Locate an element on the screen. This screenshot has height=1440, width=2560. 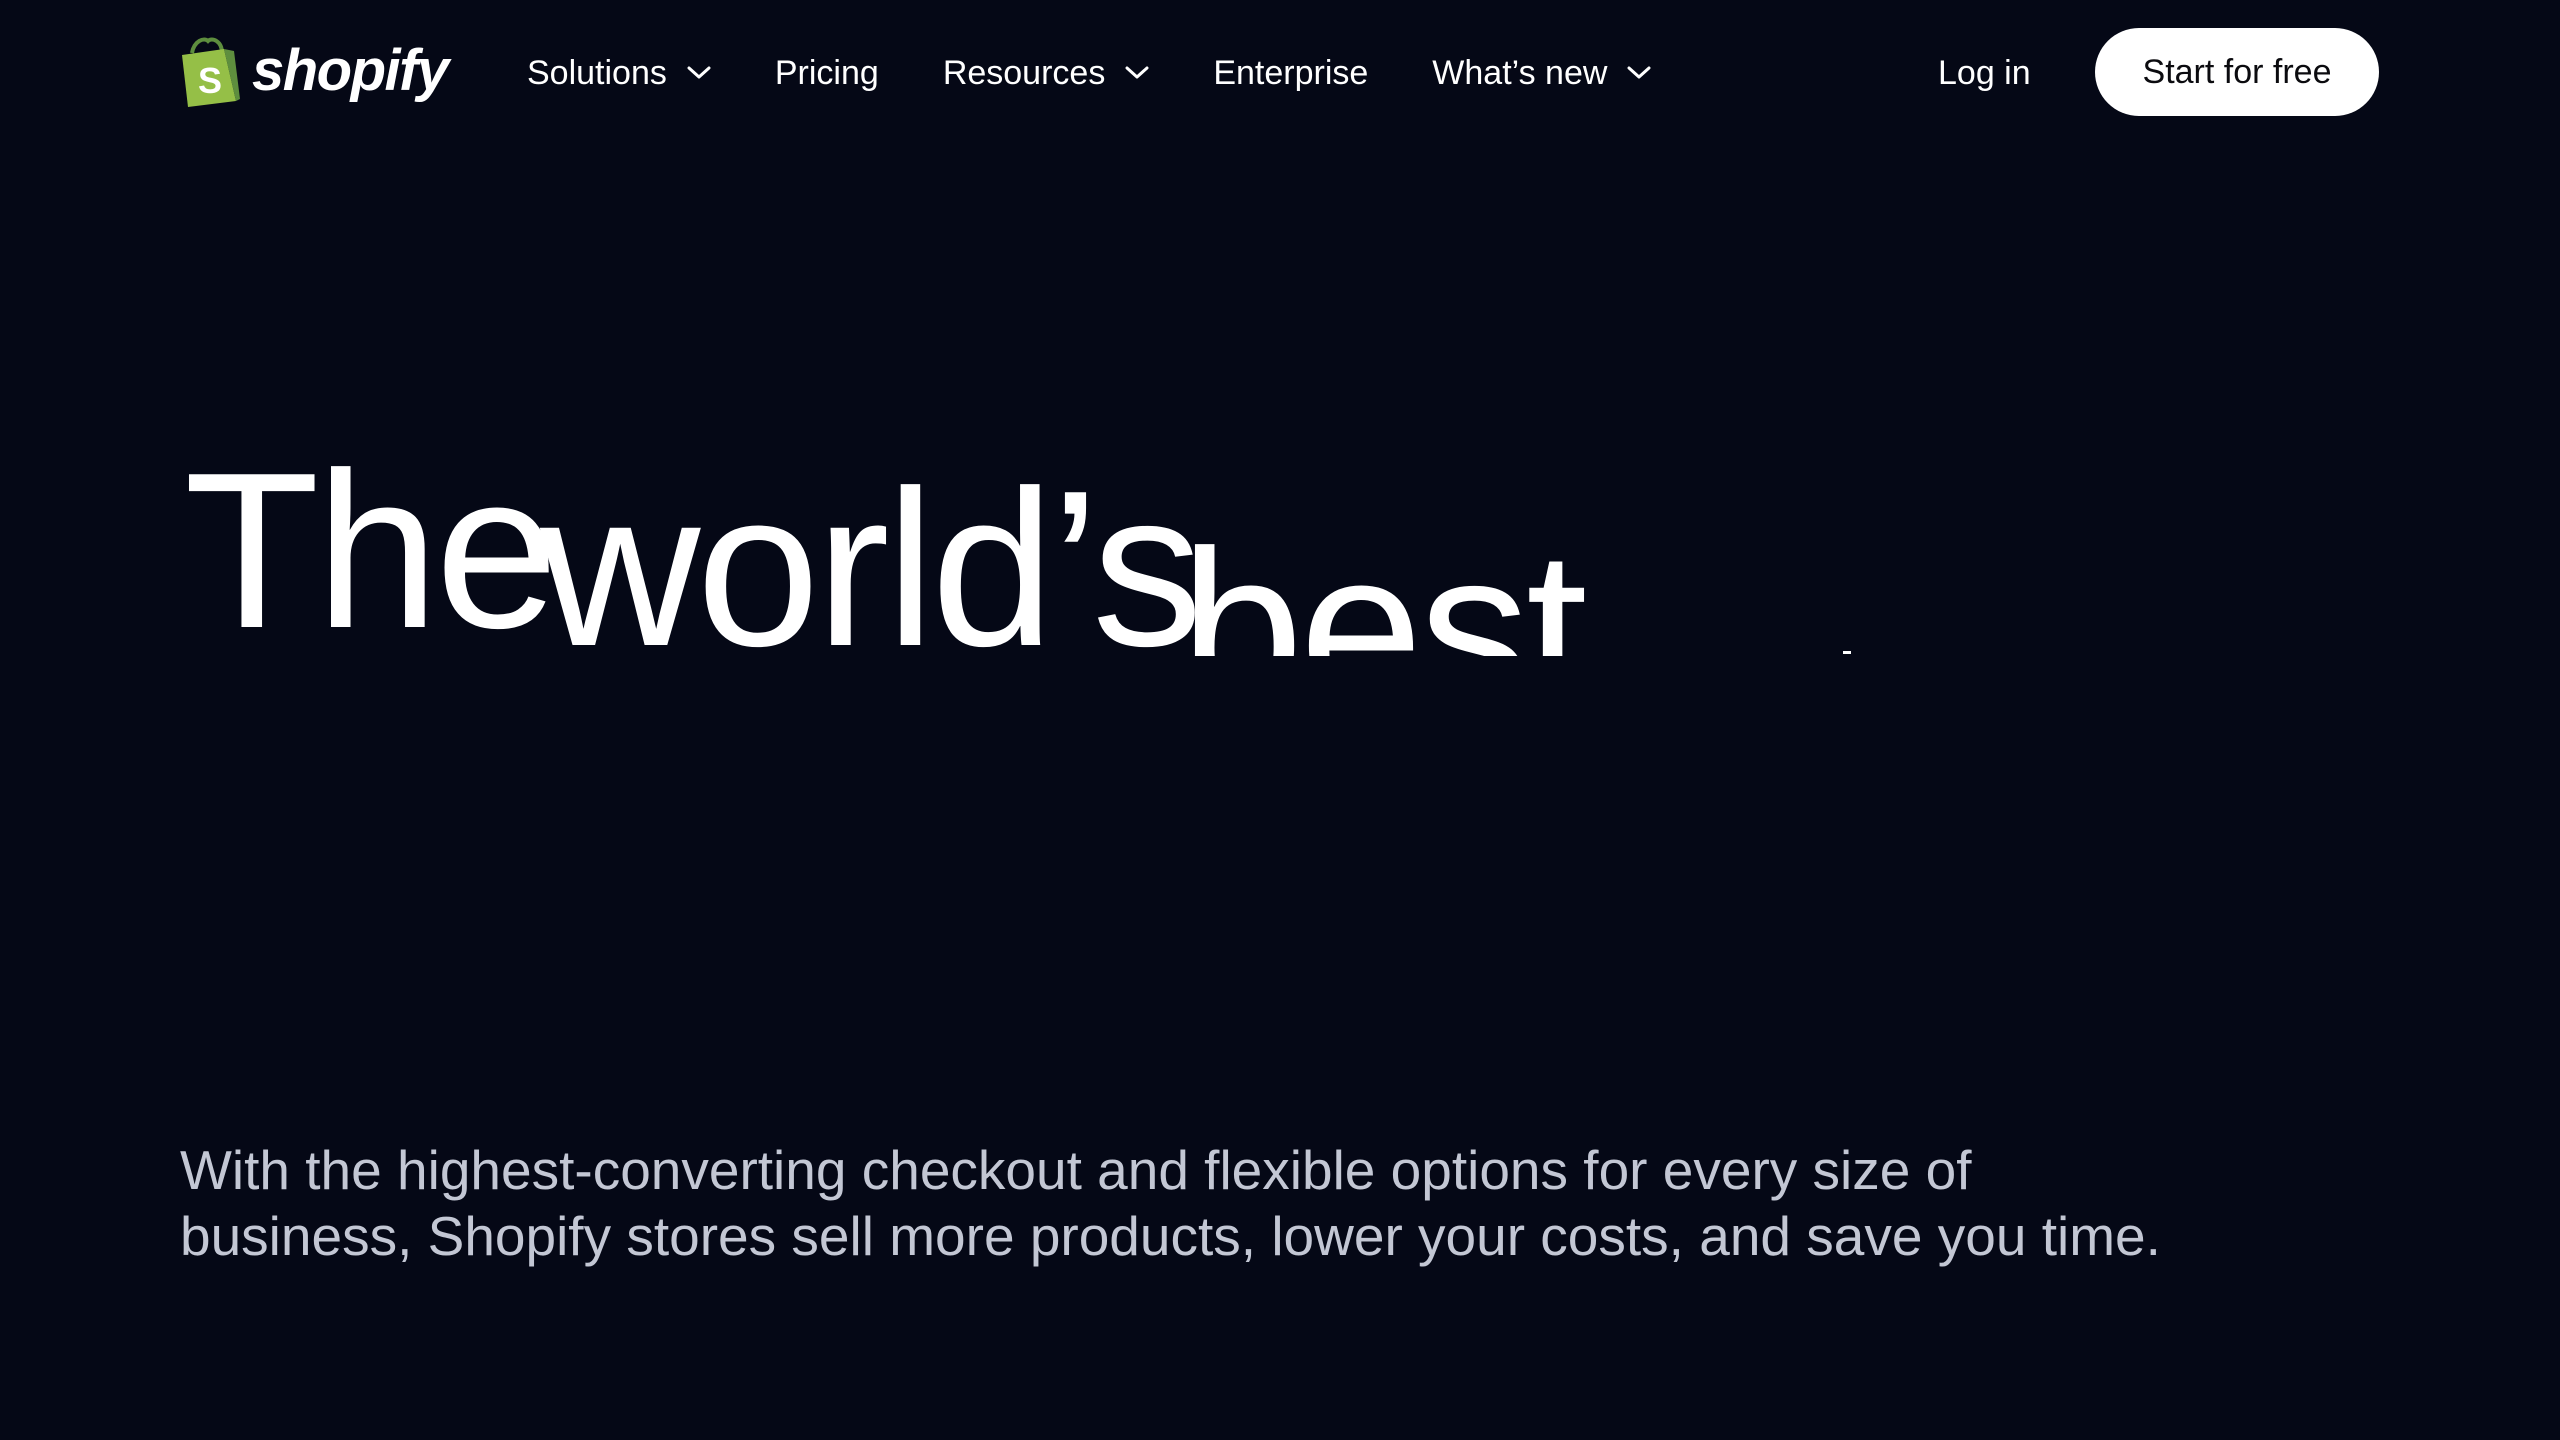
shopify-bag-icon: S is located at coordinates (210, 71).